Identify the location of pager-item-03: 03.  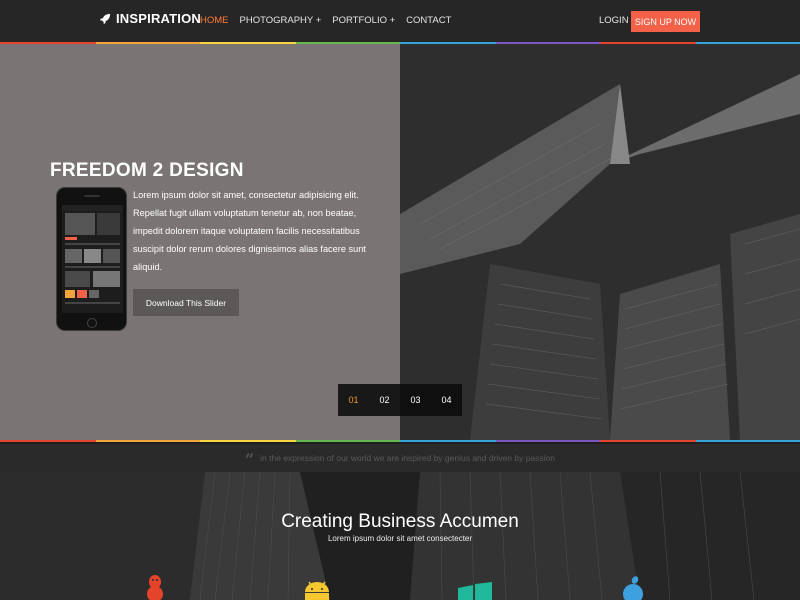
(415, 400).